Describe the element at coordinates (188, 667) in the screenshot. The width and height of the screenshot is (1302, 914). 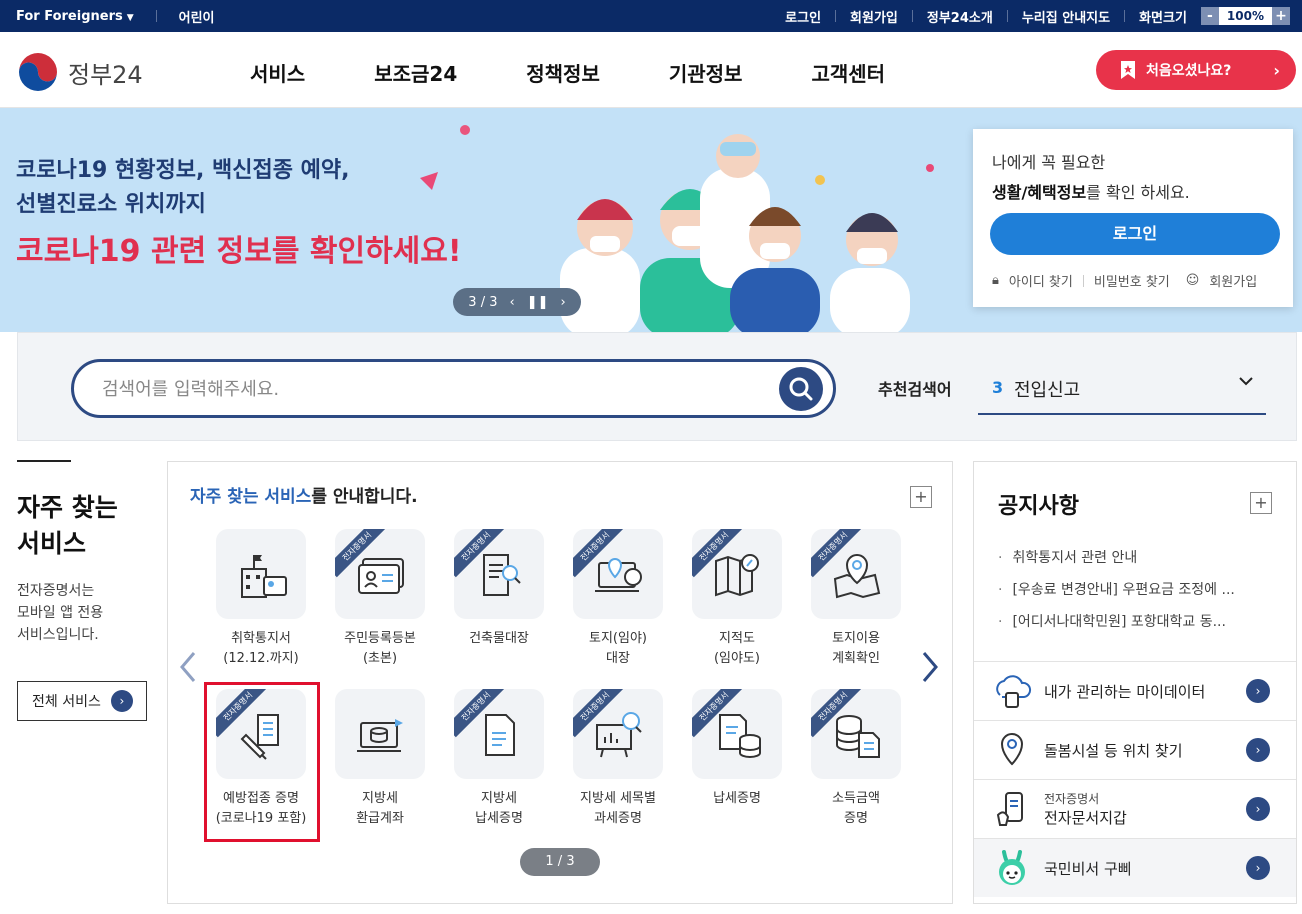
I see `prev-arrow-icon` at that location.